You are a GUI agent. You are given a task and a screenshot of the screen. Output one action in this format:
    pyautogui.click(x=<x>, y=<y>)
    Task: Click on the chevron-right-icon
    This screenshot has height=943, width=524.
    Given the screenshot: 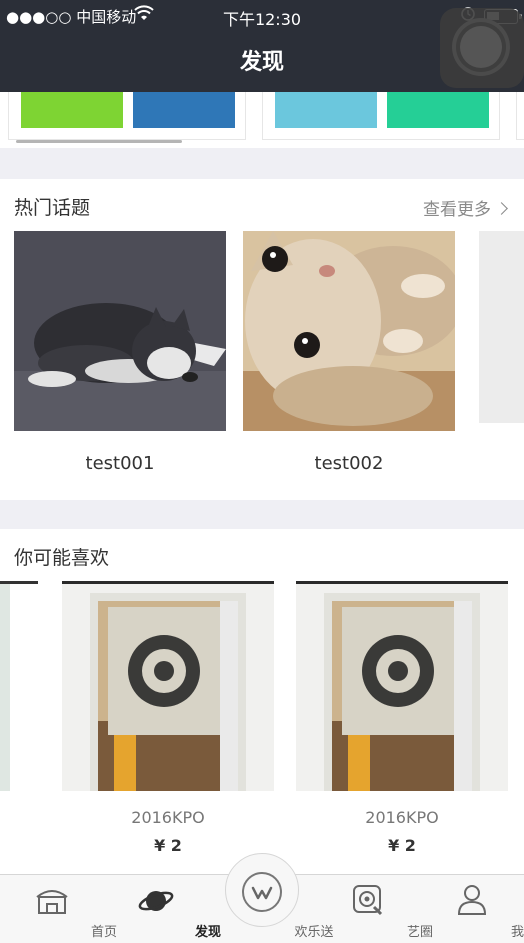 What is the action you would take?
    pyautogui.click(x=501, y=208)
    